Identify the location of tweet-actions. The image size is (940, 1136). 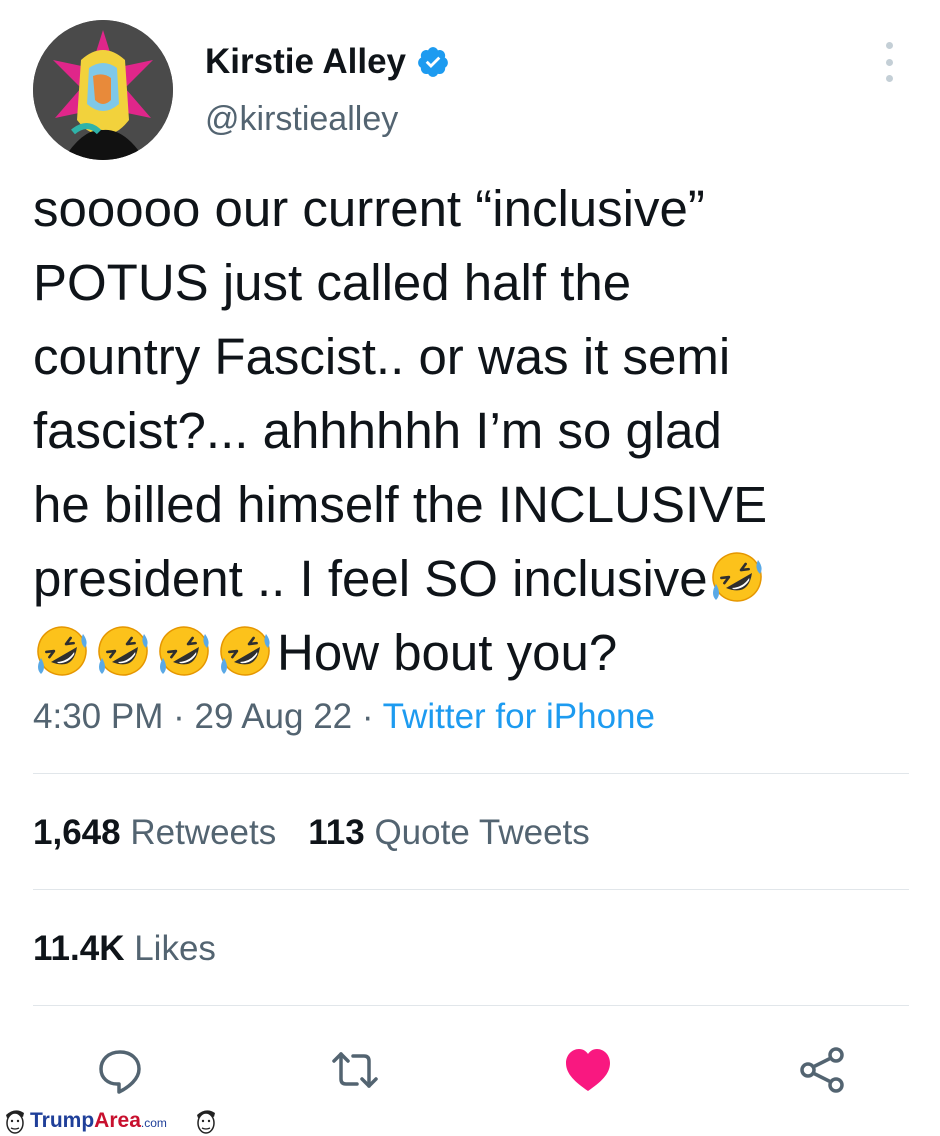
(470, 1070).